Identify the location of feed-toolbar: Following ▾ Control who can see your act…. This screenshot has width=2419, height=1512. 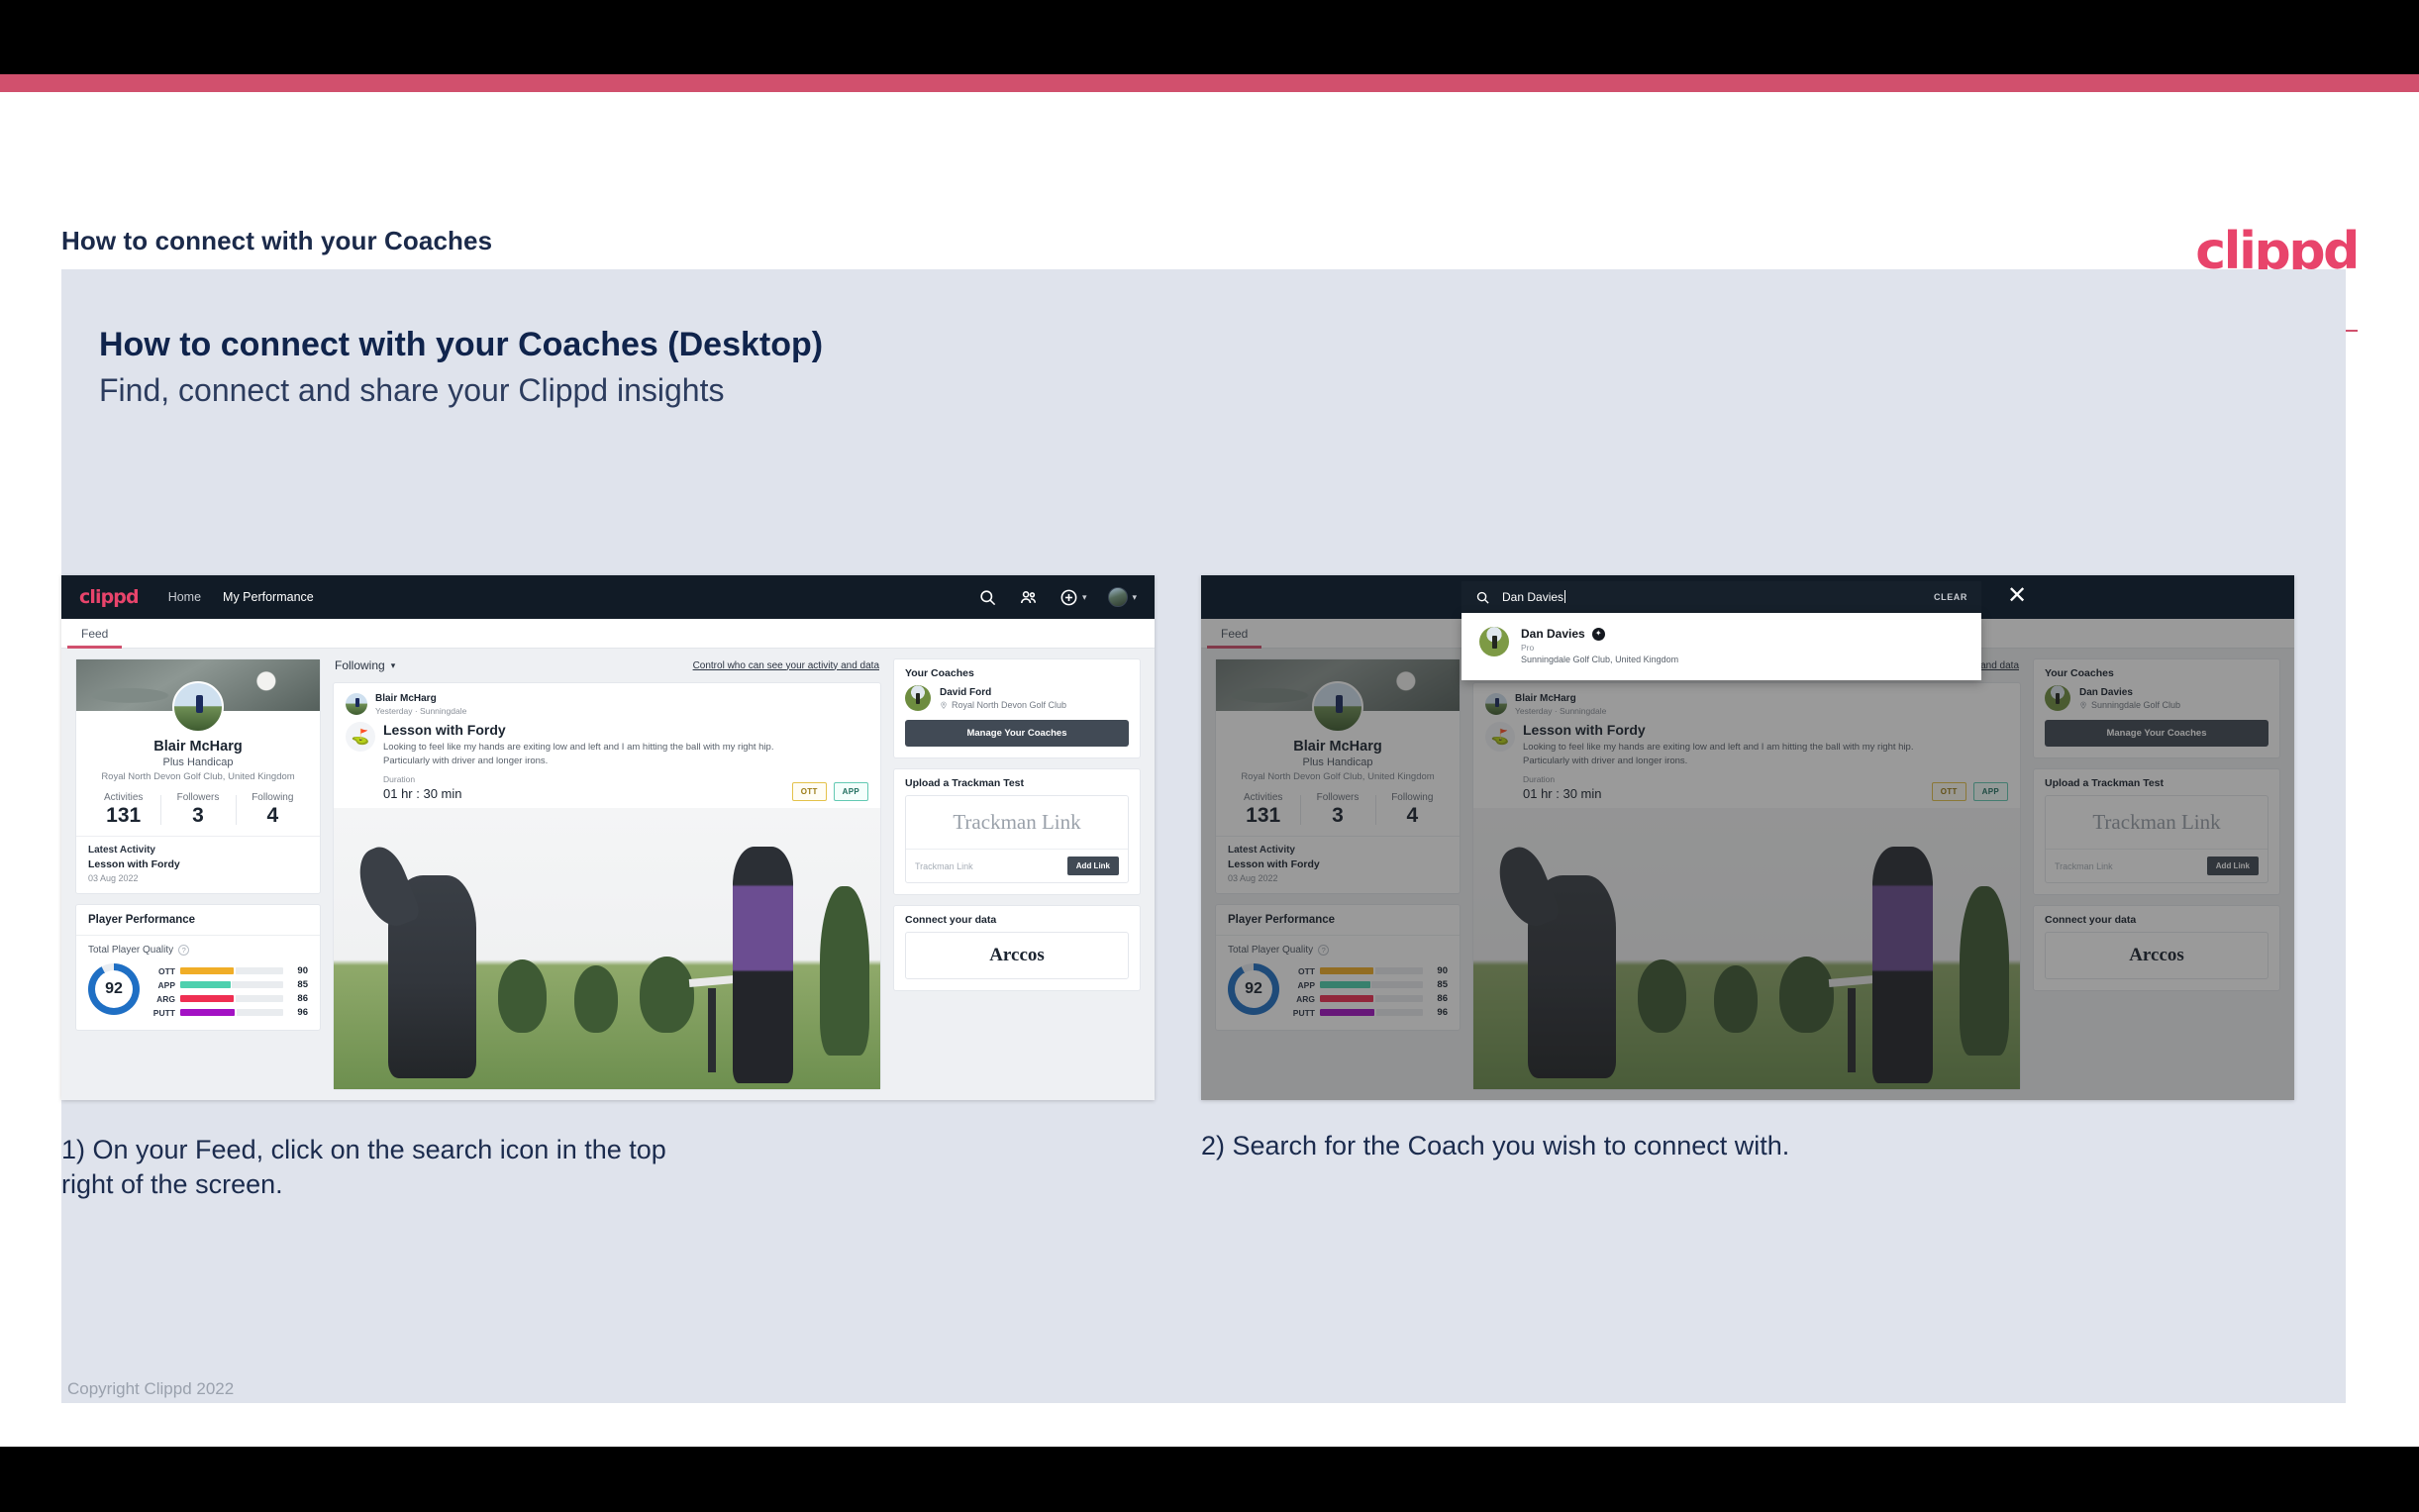
(607, 666).